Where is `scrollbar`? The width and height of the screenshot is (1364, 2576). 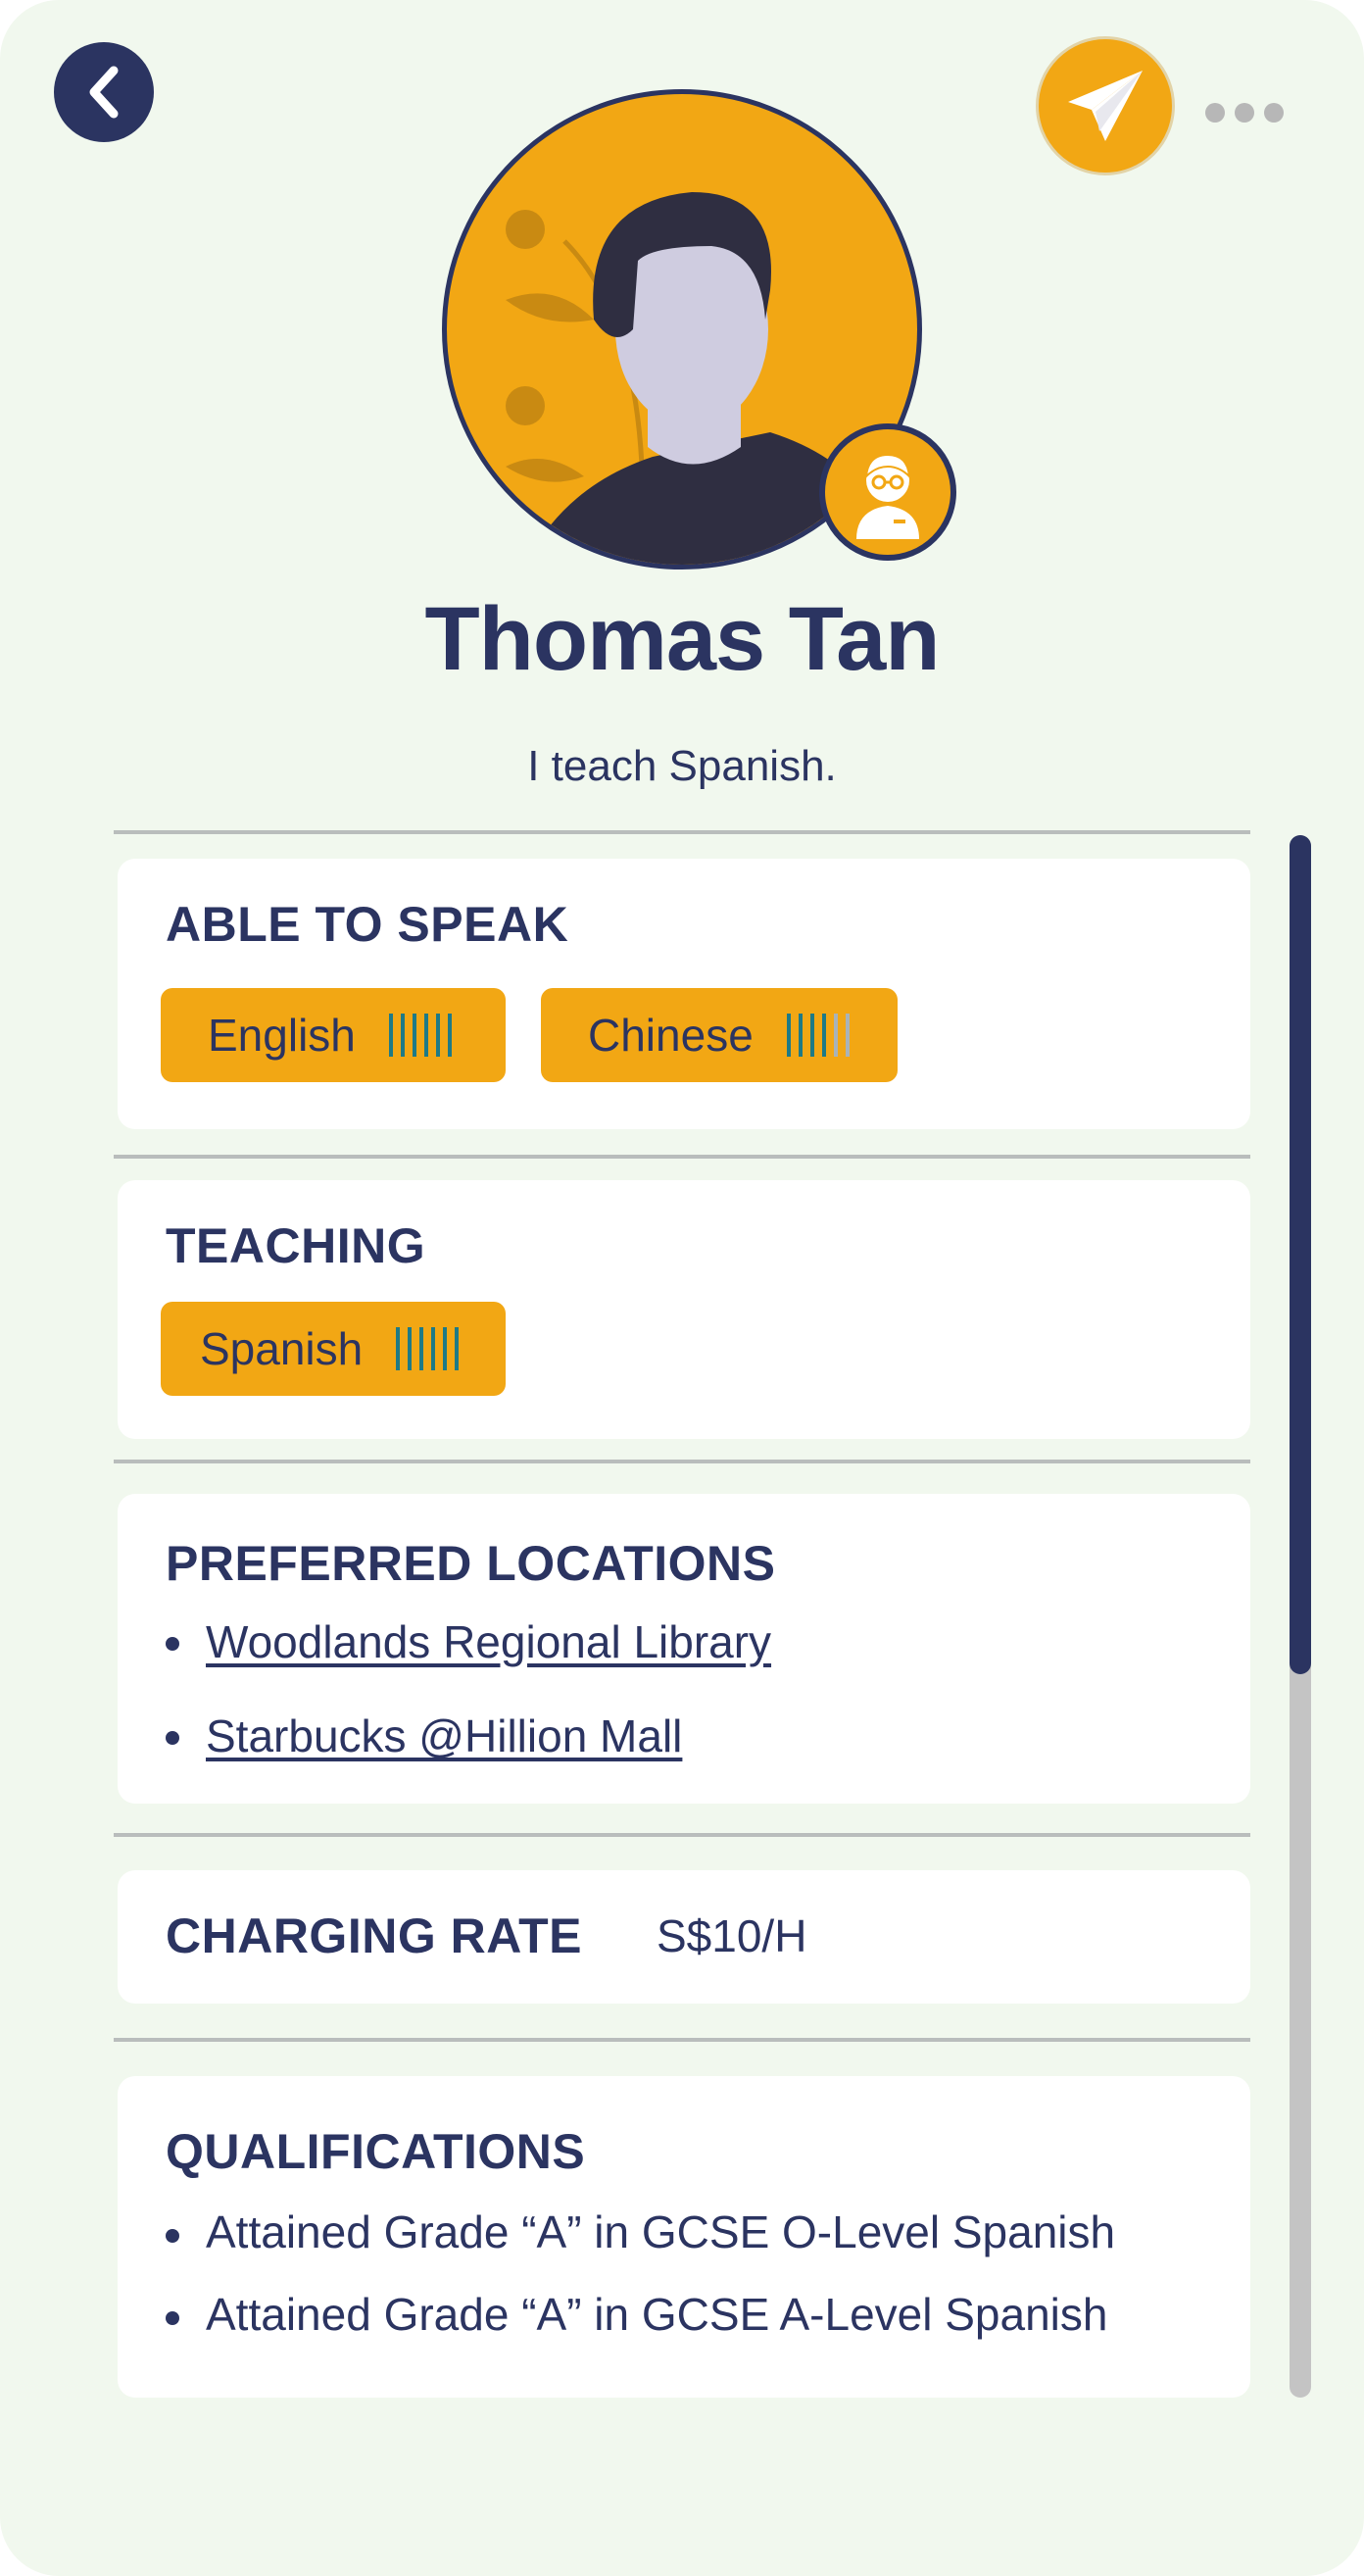 scrollbar is located at coordinates (1301, 1616).